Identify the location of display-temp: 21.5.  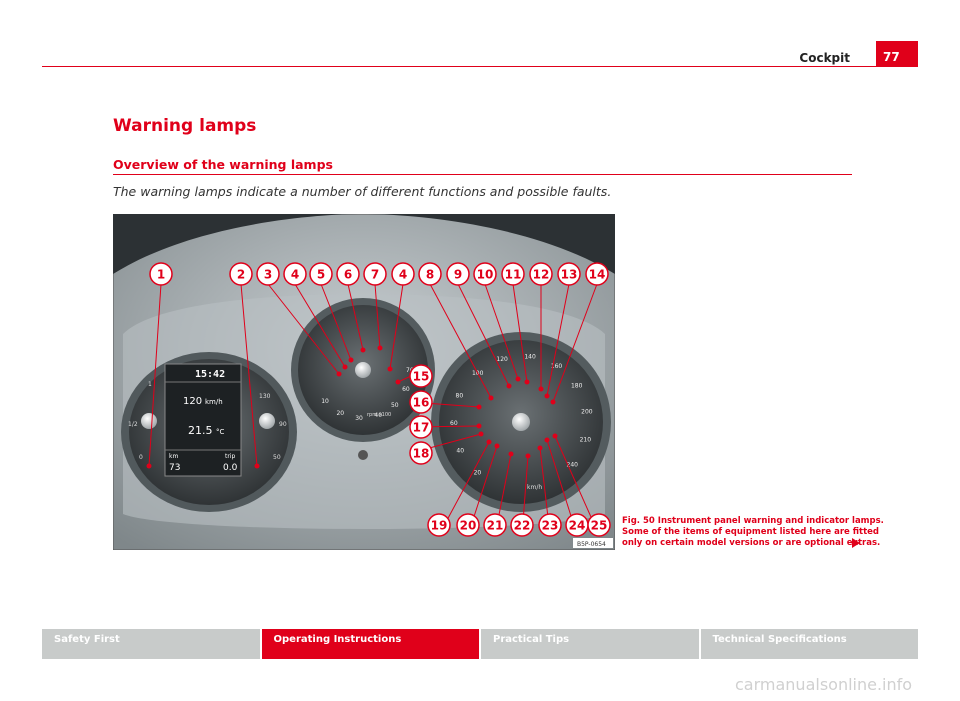
(200, 430).